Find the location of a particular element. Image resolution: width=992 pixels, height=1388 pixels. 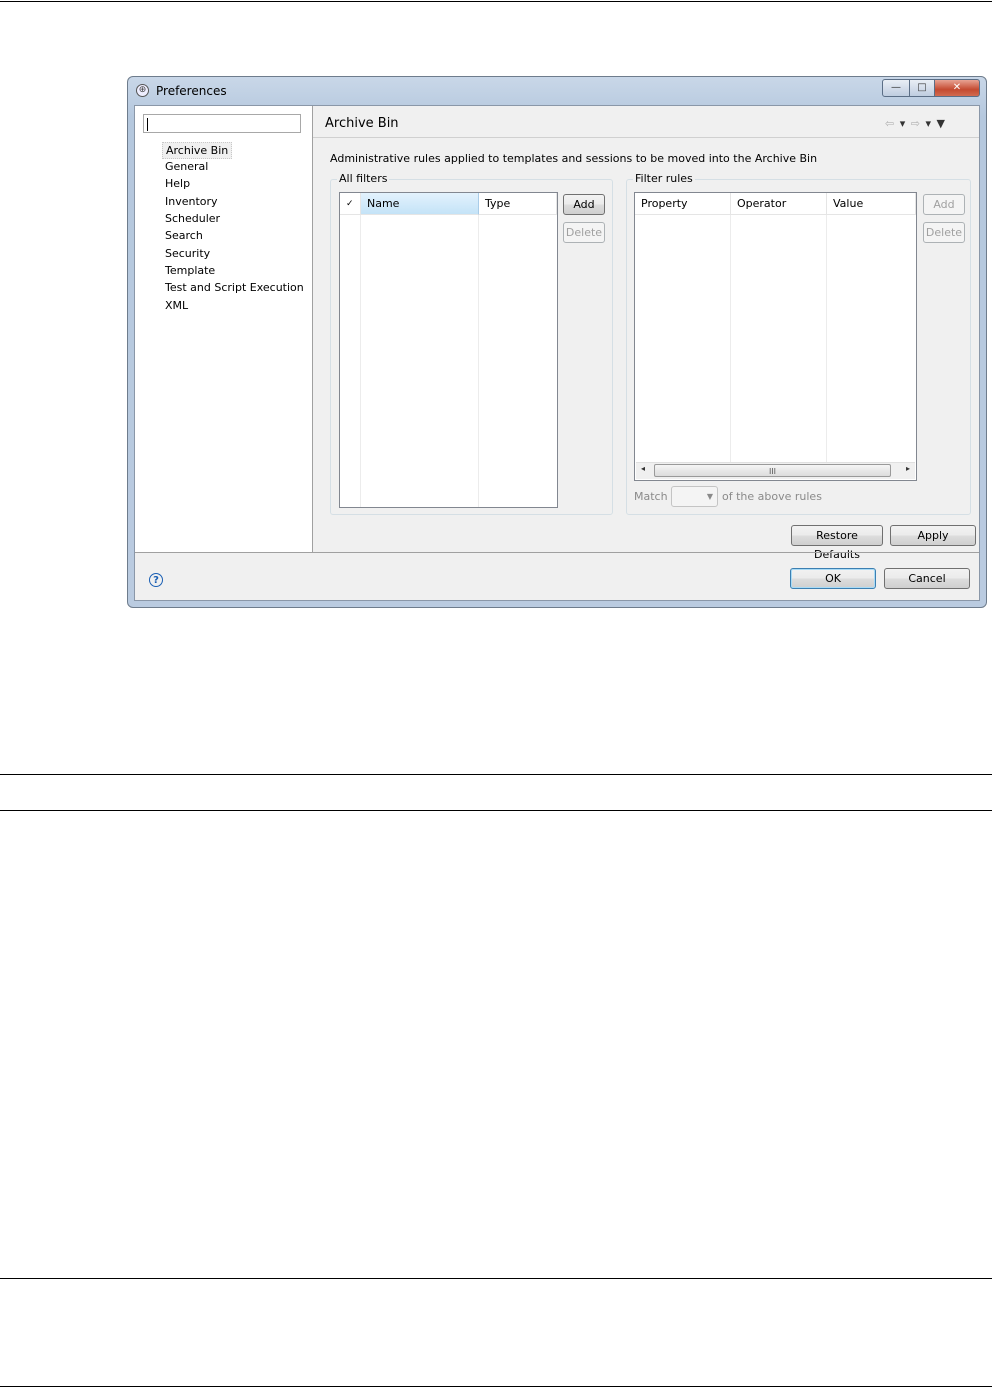

tree-item-general: General is located at coordinates (186, 166).